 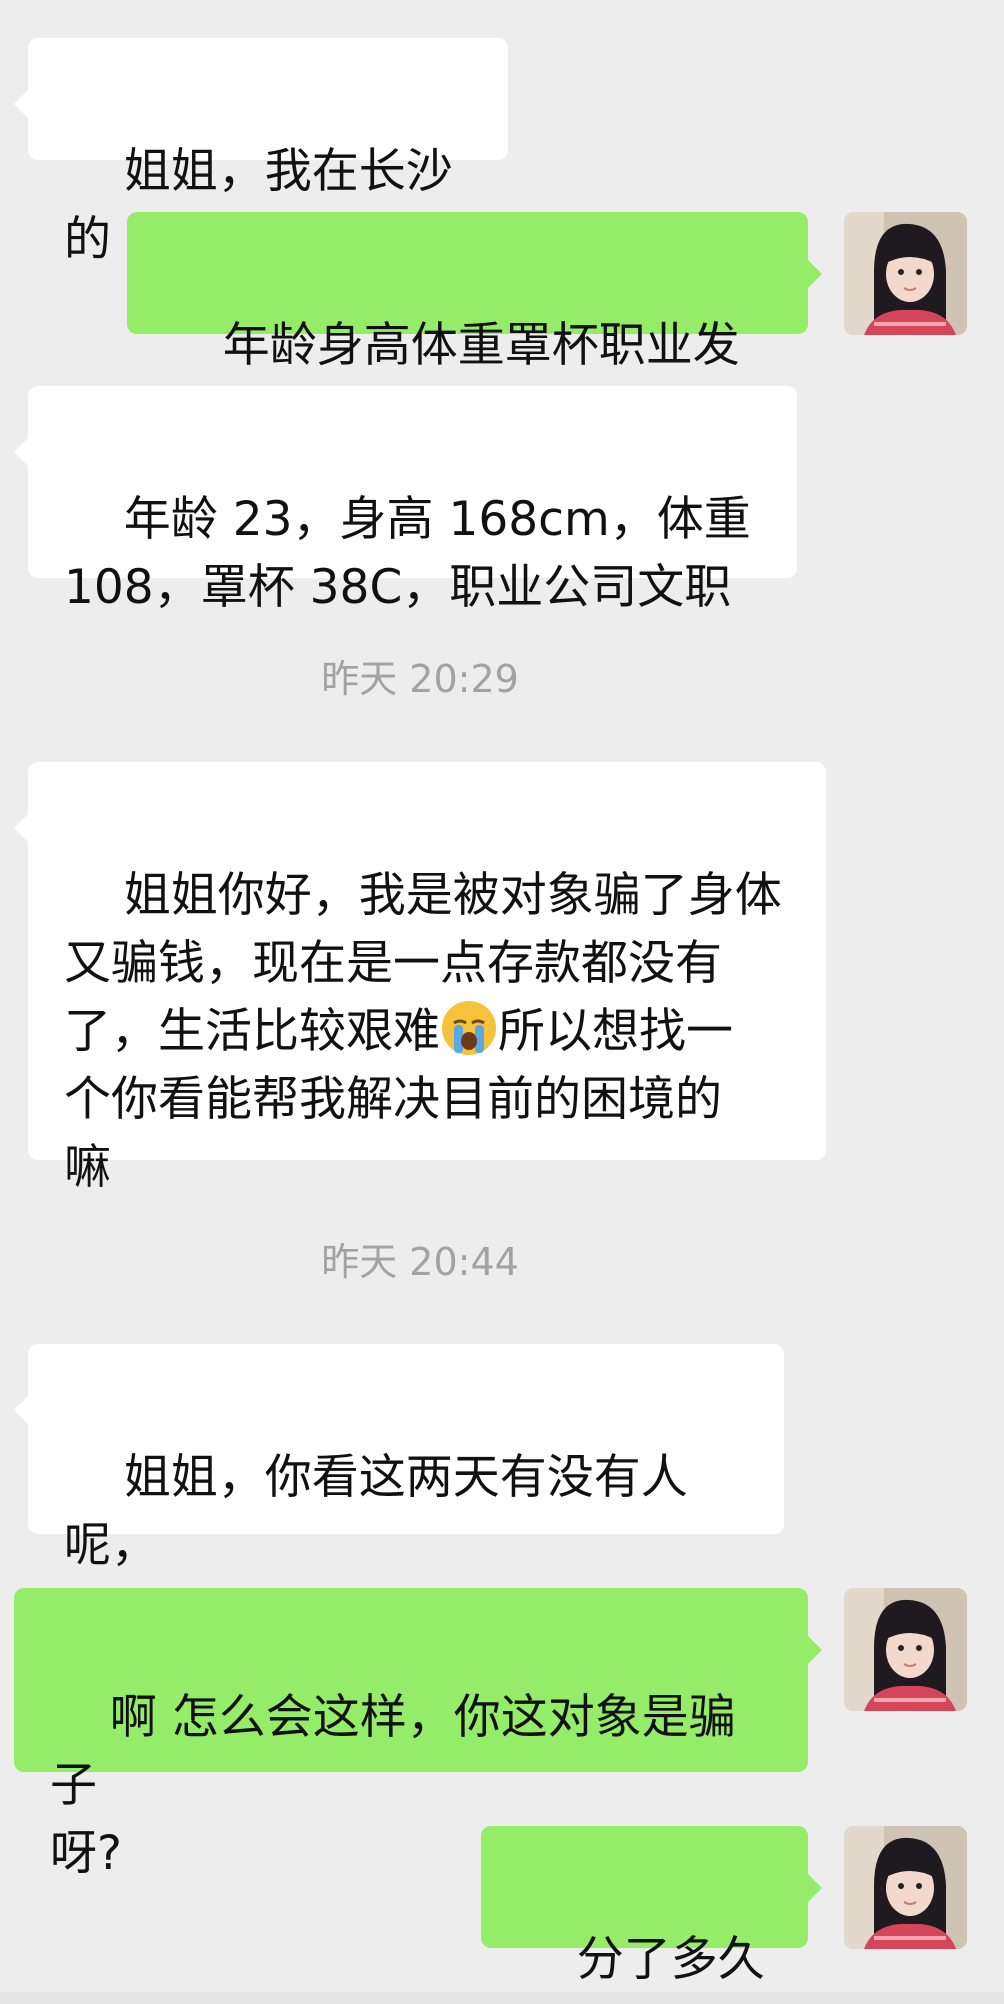 What do you see at coordinates (418, 1734) in the screenshot?
I see `message-bubble-outgoing: 啊 怎么会这样，你这对象是骗子 呀?` at bounding box center [418, 1734].